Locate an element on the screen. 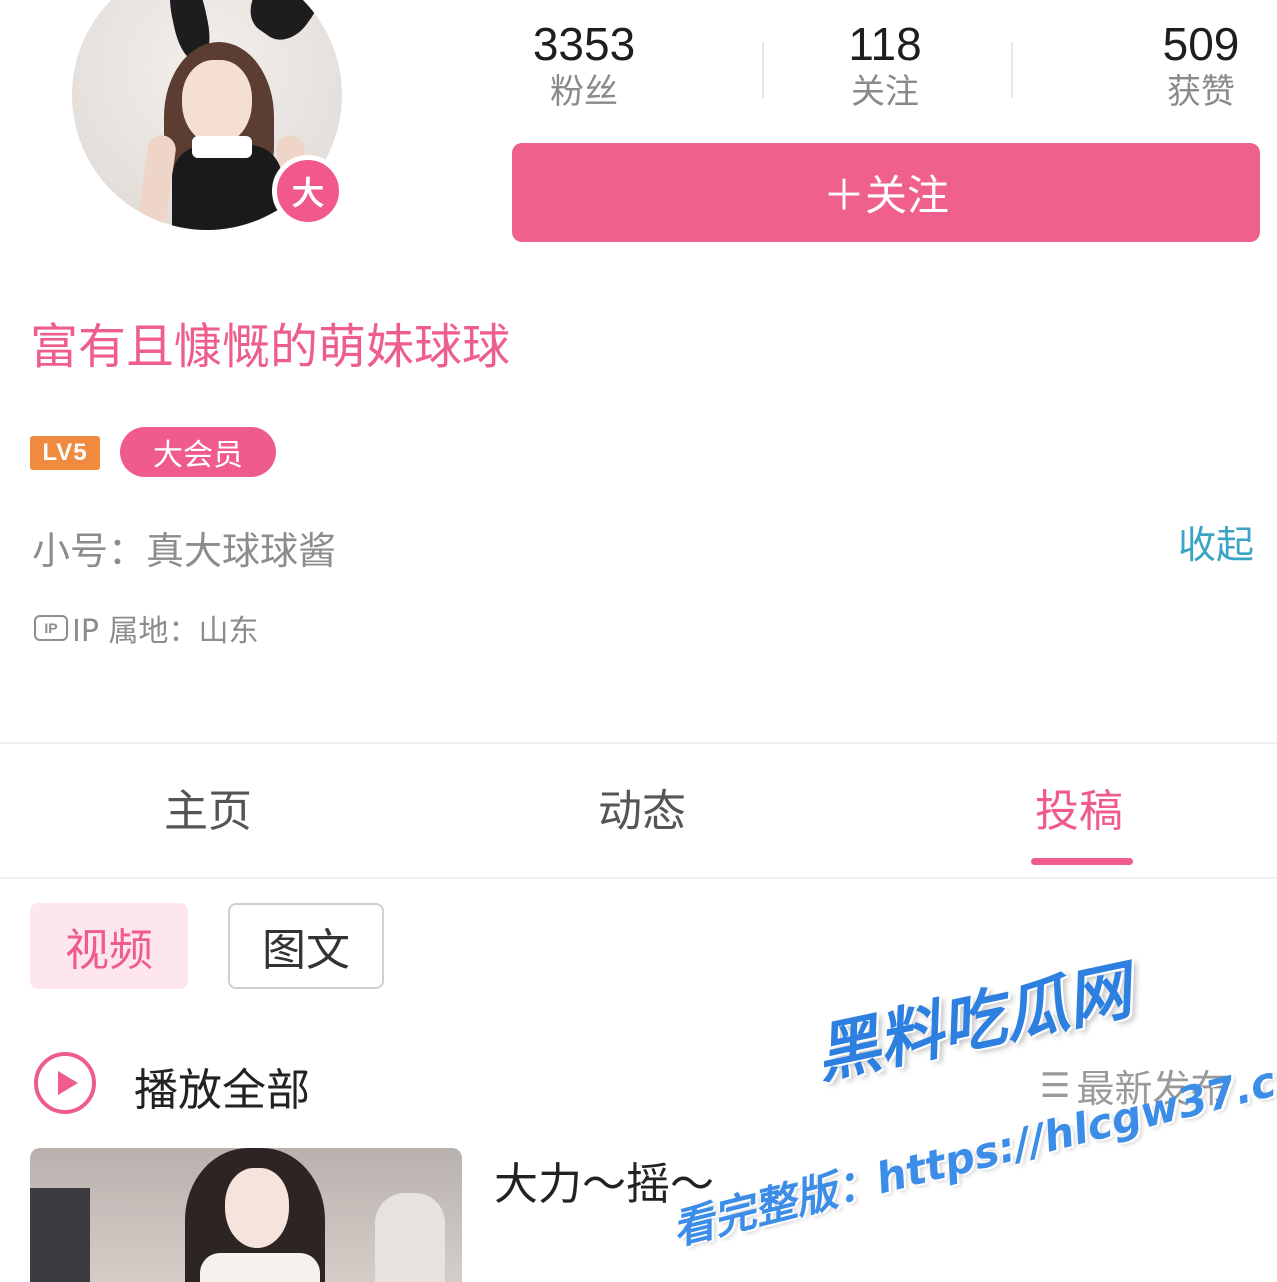  alt-account-text: 小号：真大球球酱 is located at coordinates (184, 551).